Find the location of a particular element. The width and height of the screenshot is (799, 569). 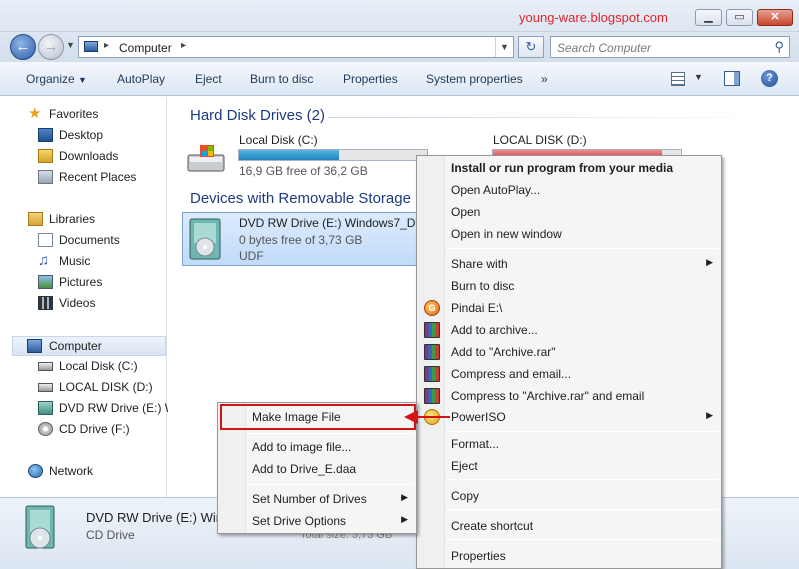

desktop-icon is located at coordinates (45, 135).